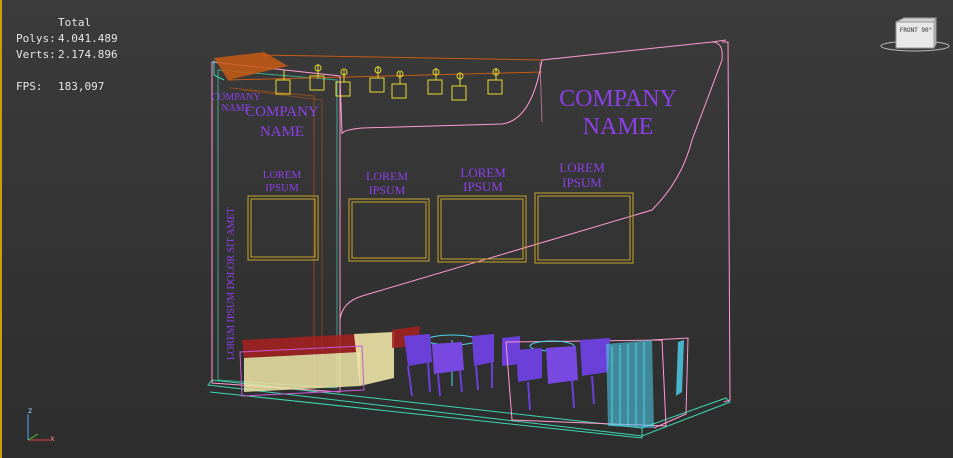 This screenshot has width=953, height=458. Describe the element at coordinates (597, 383) in the screenshot. I see `counter-area` at that location.